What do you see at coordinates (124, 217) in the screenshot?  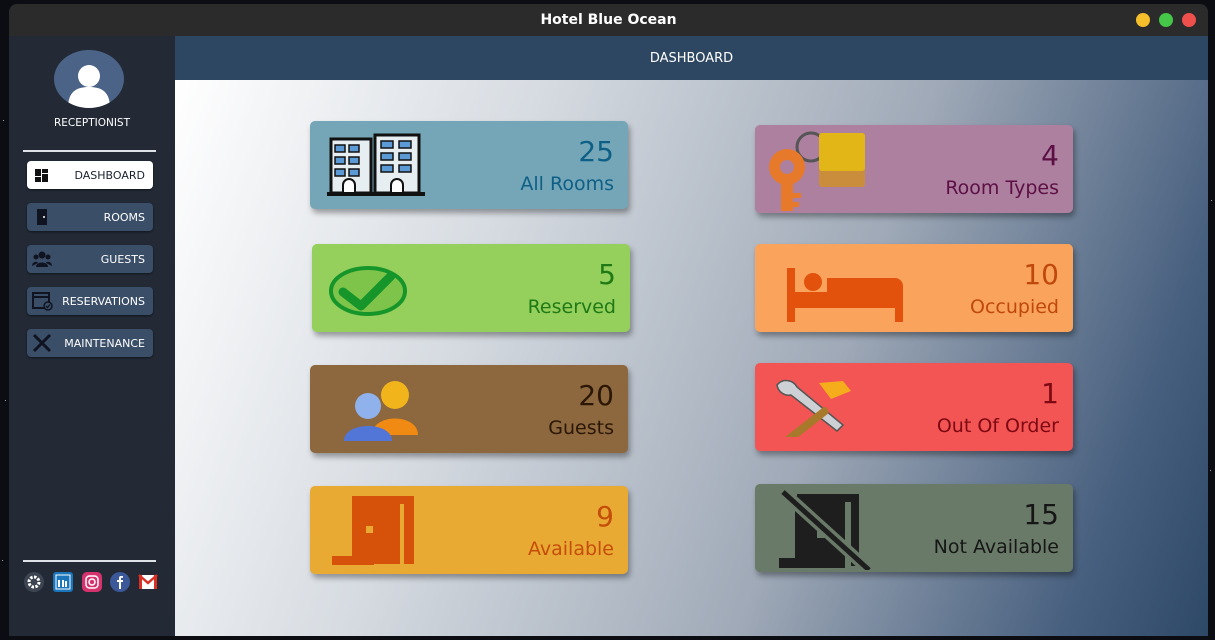 I see `sidebar-item-label: ROOMS` at bounding box center [124, 217].